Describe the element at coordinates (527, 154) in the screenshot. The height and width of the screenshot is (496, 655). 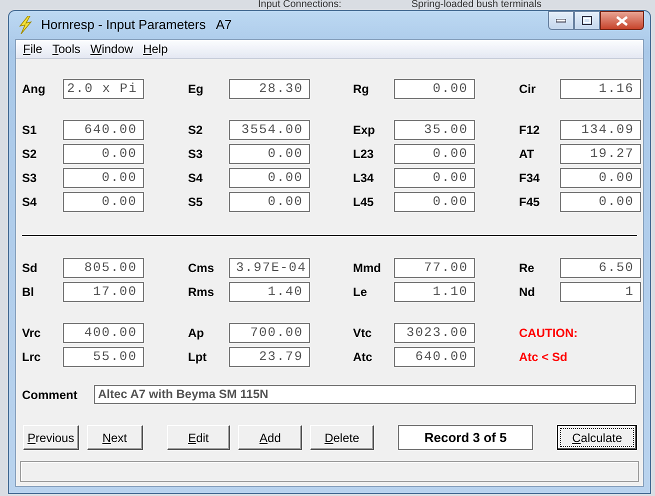
I see `field-label: AT` at that location.